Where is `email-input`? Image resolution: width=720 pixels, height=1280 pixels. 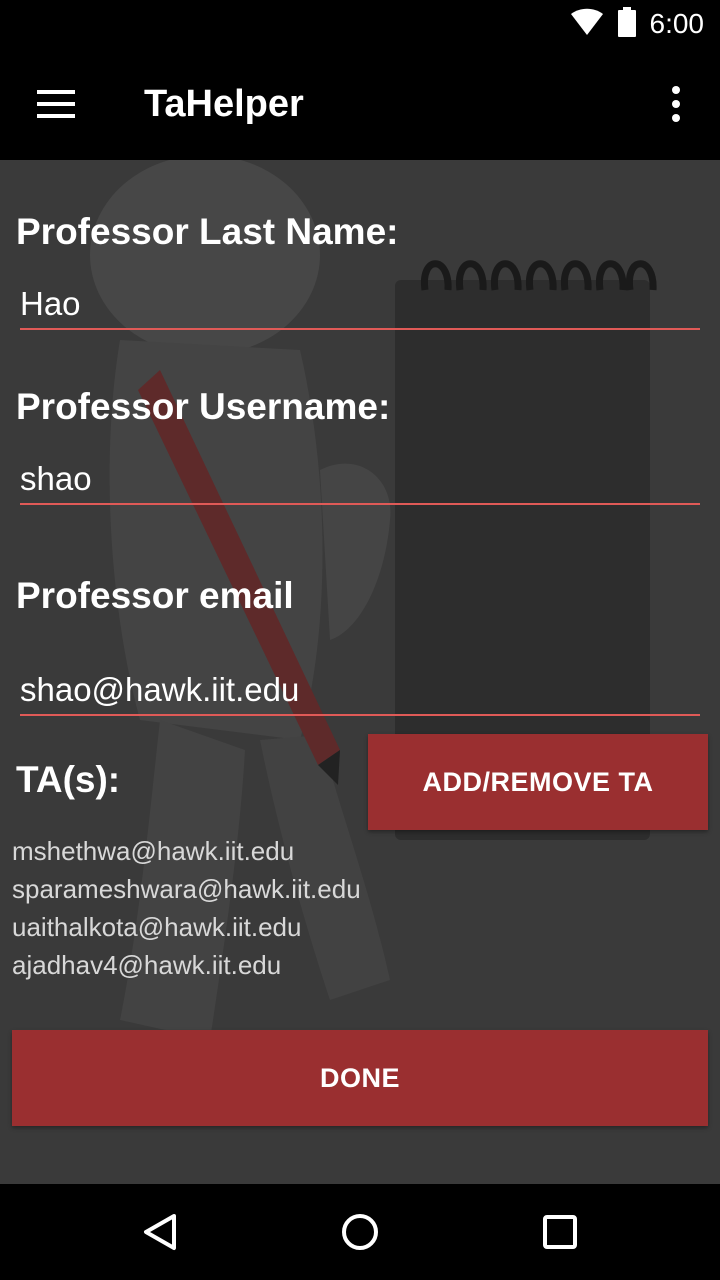 email-input is located at coordinates (360, 691).